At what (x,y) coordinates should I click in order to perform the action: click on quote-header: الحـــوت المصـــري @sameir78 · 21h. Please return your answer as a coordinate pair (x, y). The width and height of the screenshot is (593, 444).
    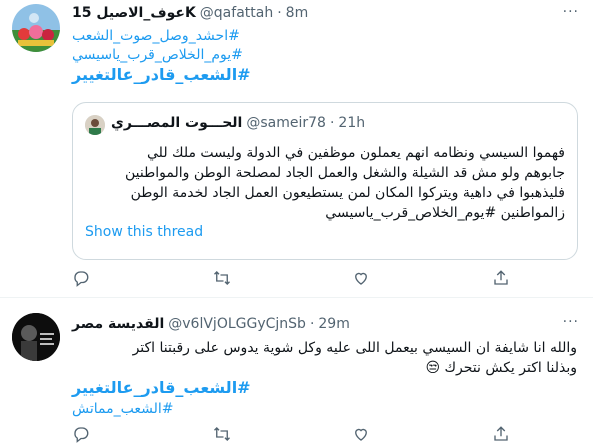
    Looking at the image, I should click on (238, 123).